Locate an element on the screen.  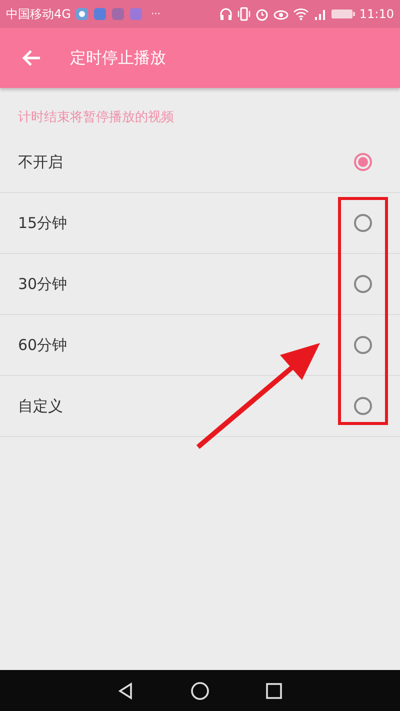
option-label: 30分钟 is located at coordinates (43, 284).